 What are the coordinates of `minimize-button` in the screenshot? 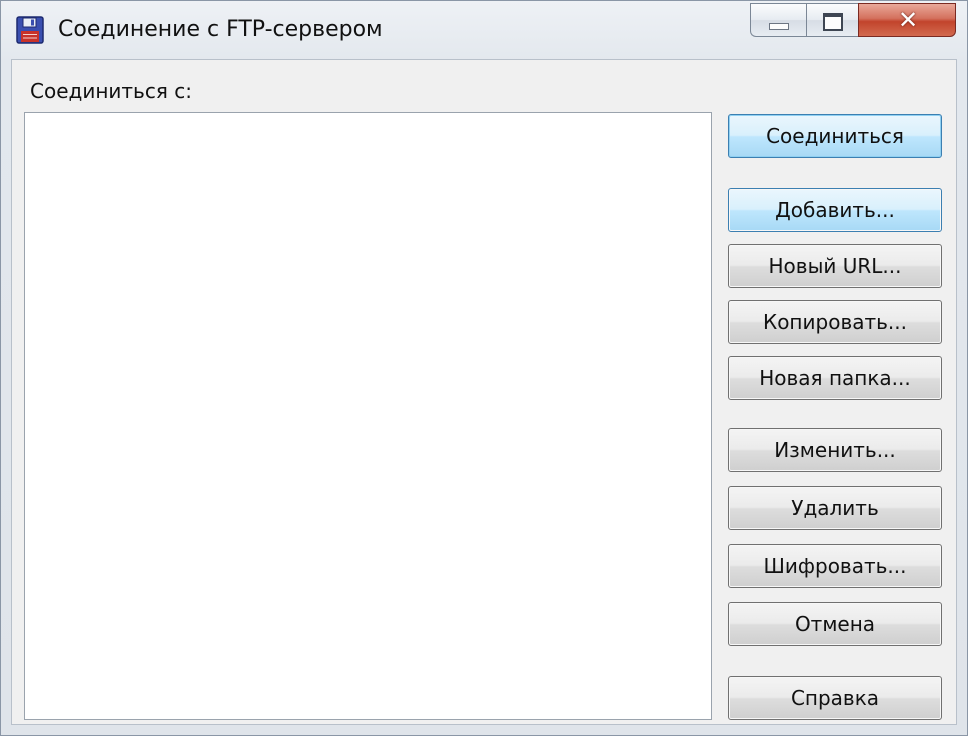 It's located at (778, 20).